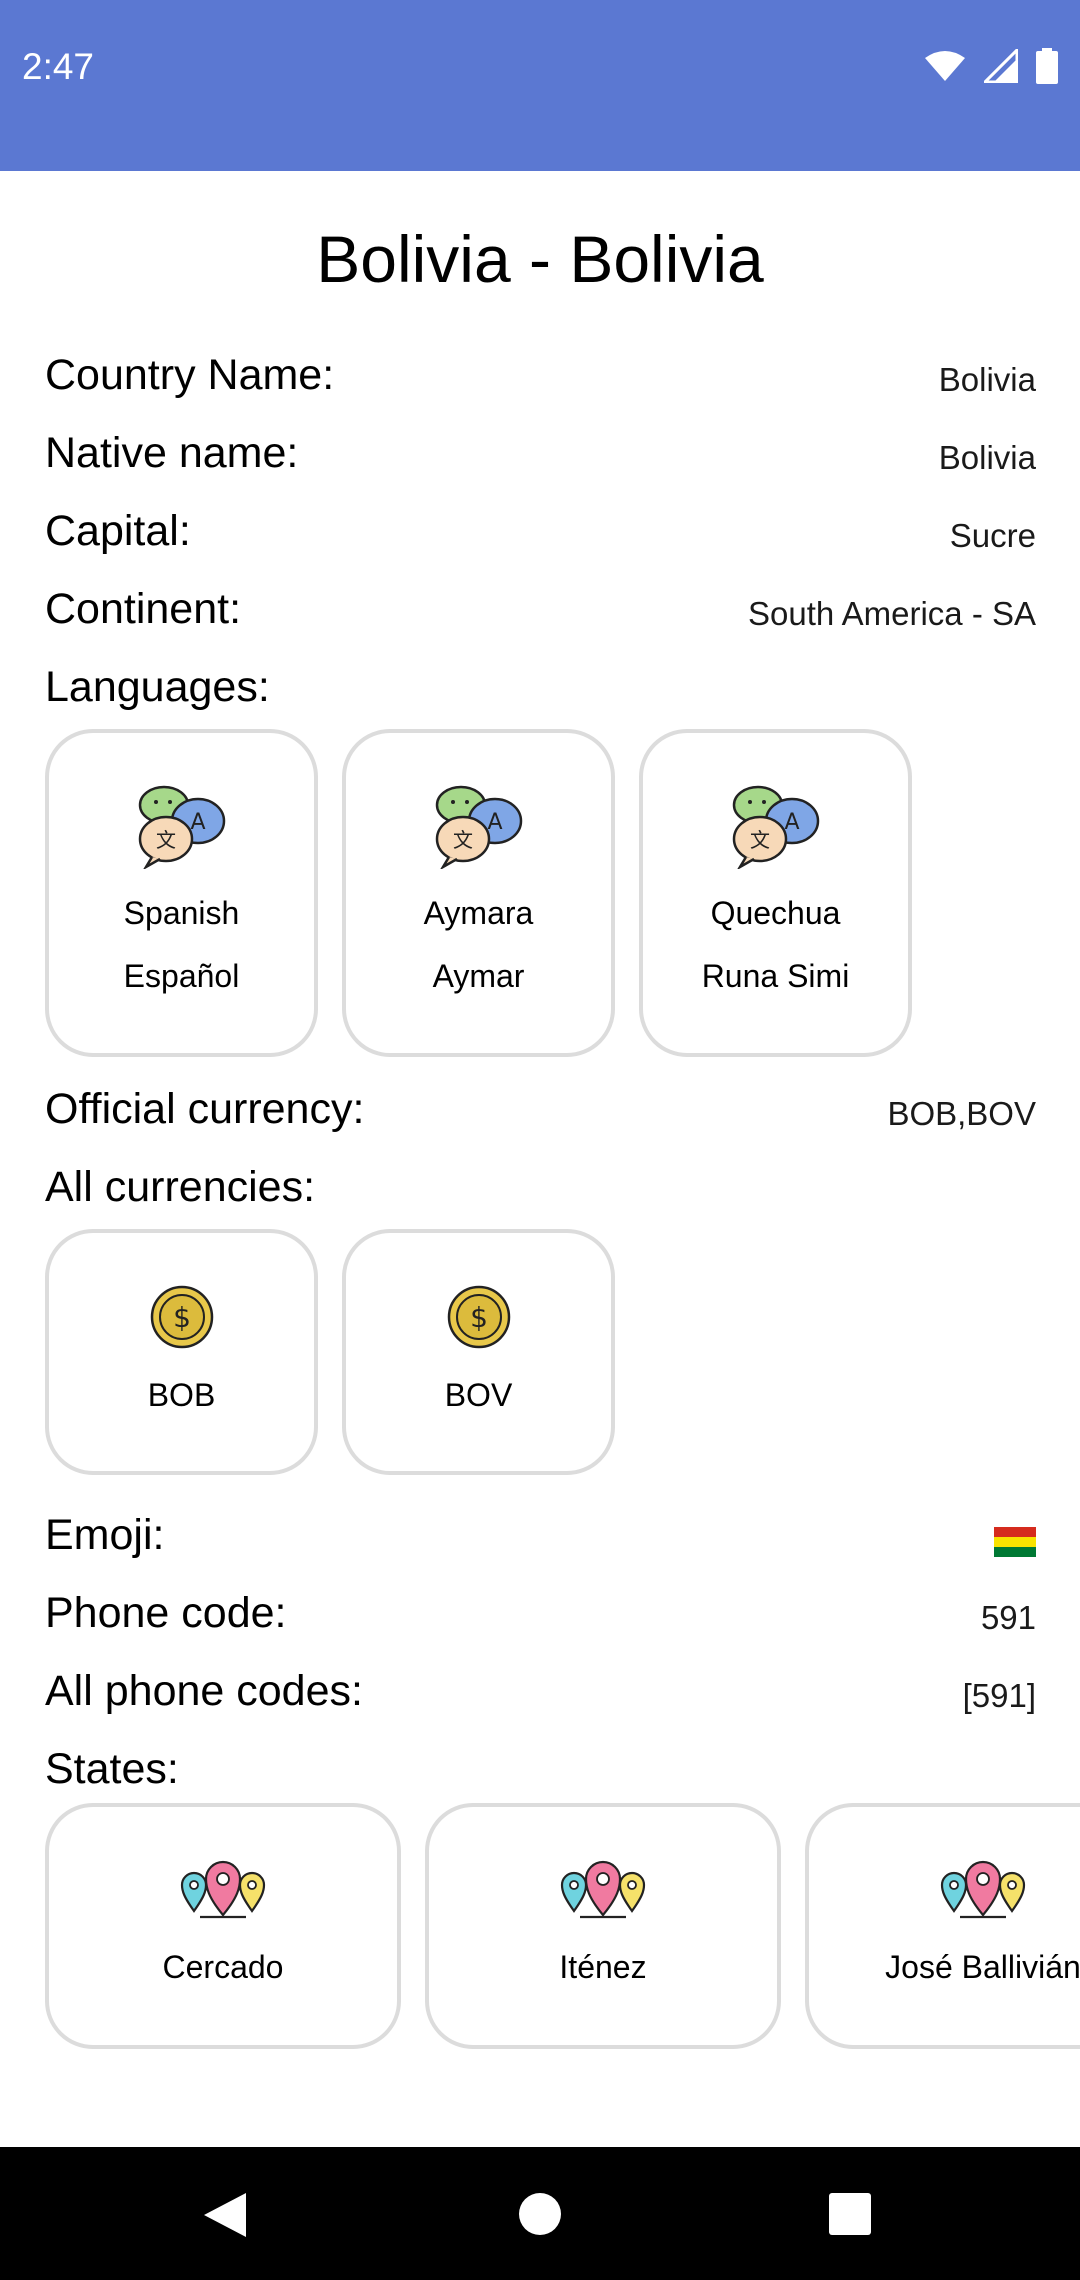  I want to click on bolivia-flag-icon, so click(1015, 1542).